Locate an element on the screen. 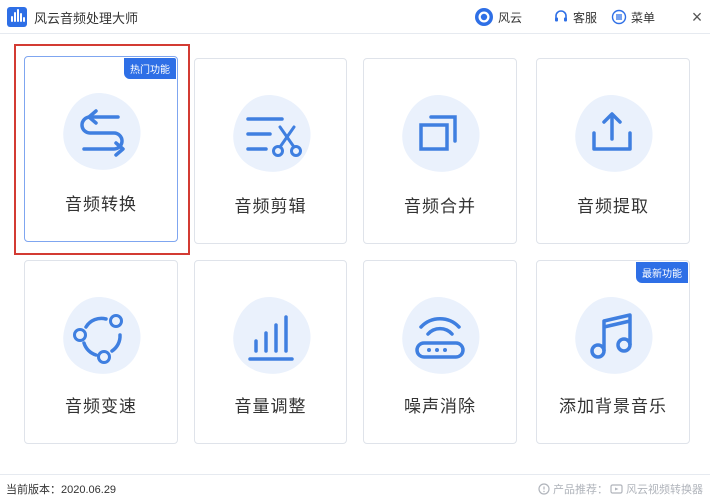 The image size is (710, 500). card-label: 添加背景音乐 is located at coordinates (613, 406).